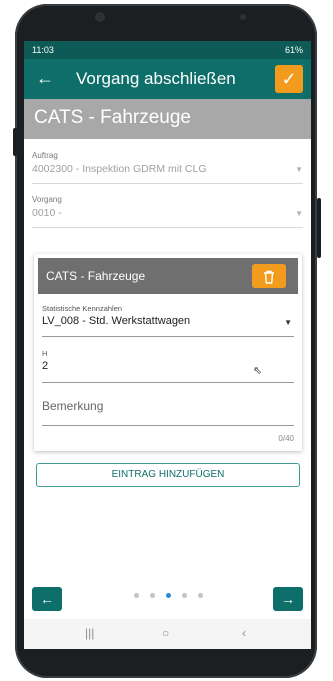 The width and height of the screenshot is (333, 681). Describe the element at coordinates (168, 276) in the screenshot. I see `card-header: CATS - Fahrzeuge` at that location.